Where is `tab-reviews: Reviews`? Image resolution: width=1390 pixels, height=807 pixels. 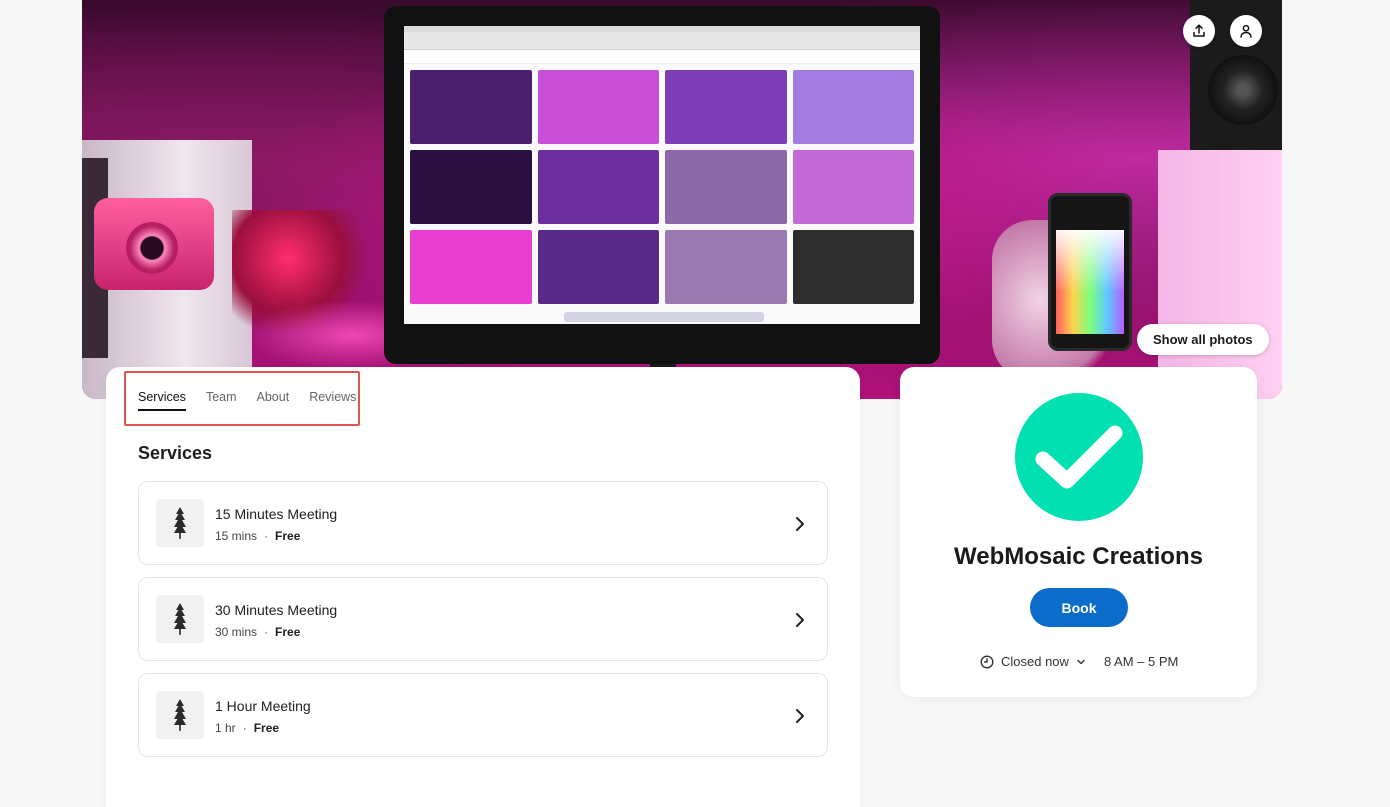
tab-reviews: Reviews is located at coordinates (332, 400).